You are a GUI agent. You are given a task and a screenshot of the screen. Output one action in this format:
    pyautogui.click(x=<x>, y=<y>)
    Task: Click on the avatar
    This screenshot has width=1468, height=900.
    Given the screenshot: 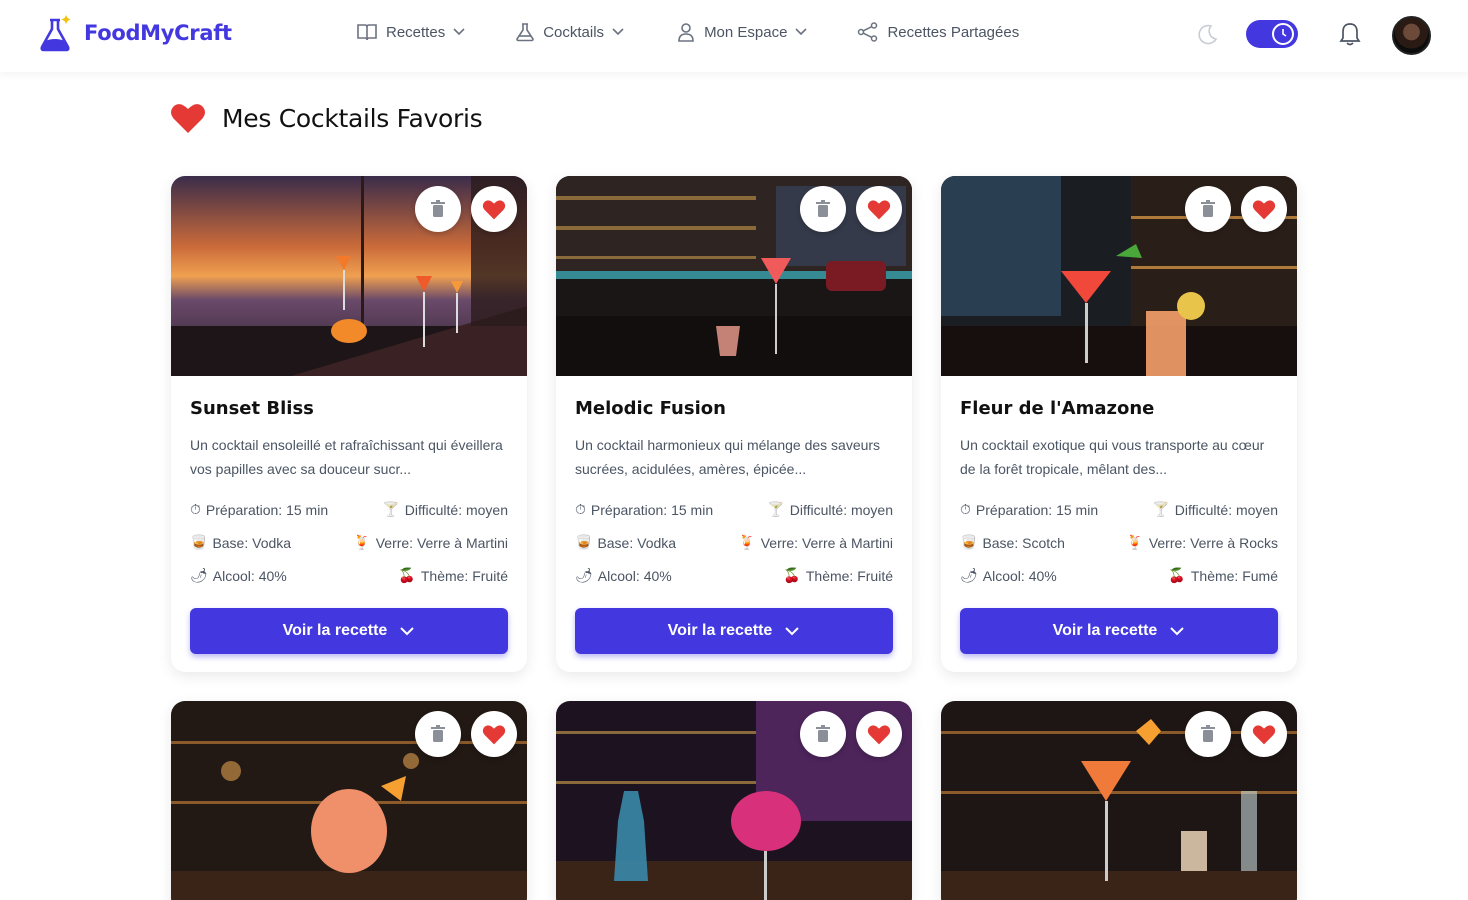 What is the action you would take?
    pyautogui.click(x=1411, y=35)
    